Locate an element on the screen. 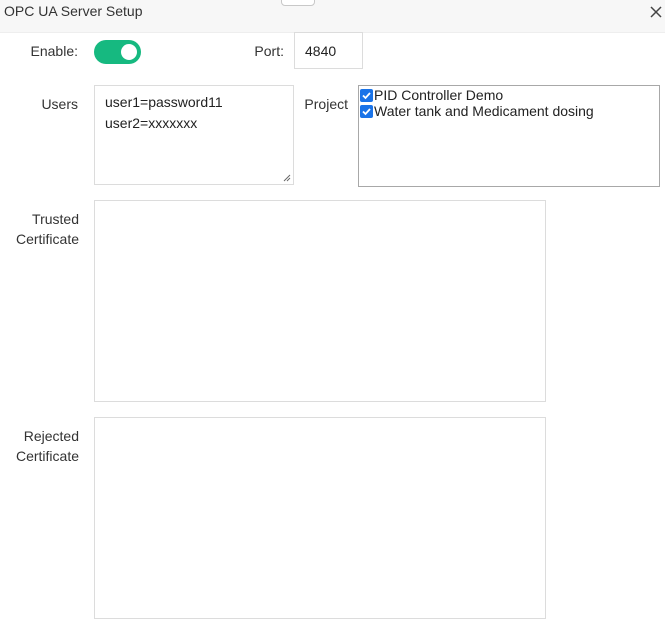 This screenshot has width=665, height=644. close-icon is located at coordinates (656, 12).